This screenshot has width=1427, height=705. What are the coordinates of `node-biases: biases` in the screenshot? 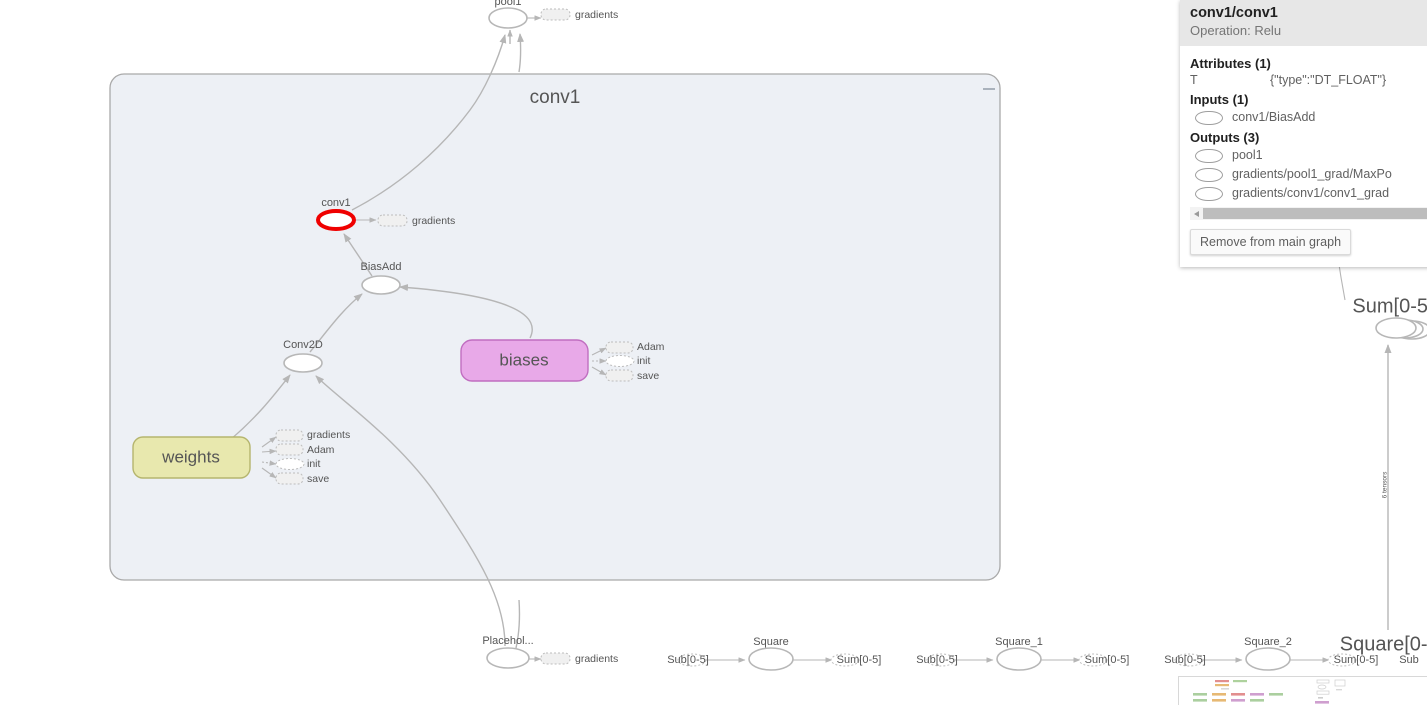 It's located at (524, 360).